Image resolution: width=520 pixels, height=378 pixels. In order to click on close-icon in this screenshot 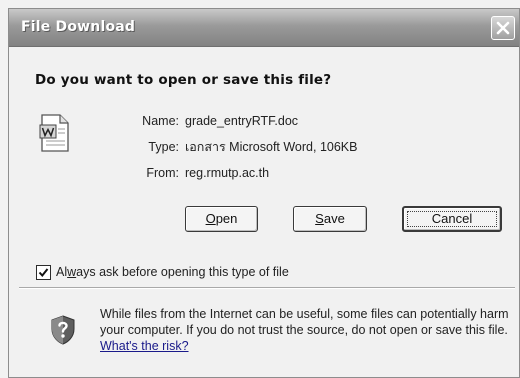, I will do `click(503, 28)`.